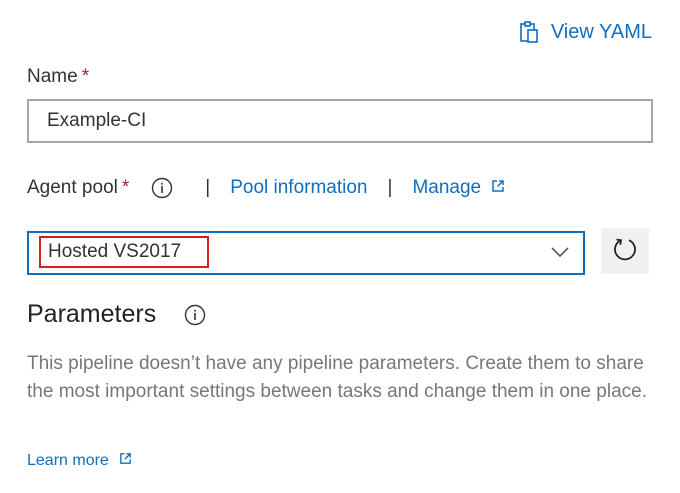 This screenshot has width=680, height=493. I want to click on agent-pool-label: Agent pool *, so click(78, 187).